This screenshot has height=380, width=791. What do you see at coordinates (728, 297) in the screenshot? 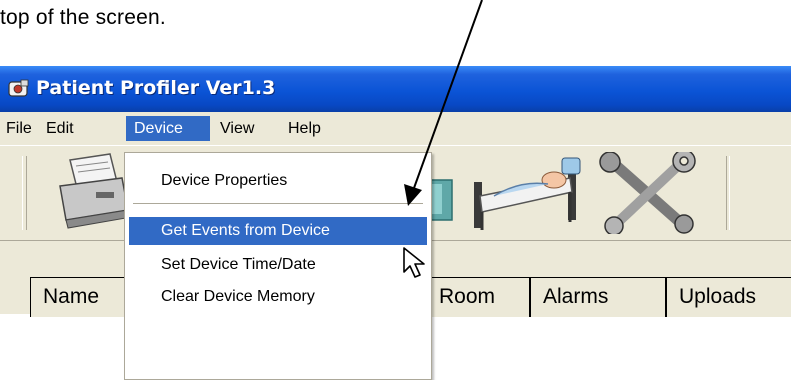
I see `column-header-uploads: Uploads` at bounding box center [728, 297].